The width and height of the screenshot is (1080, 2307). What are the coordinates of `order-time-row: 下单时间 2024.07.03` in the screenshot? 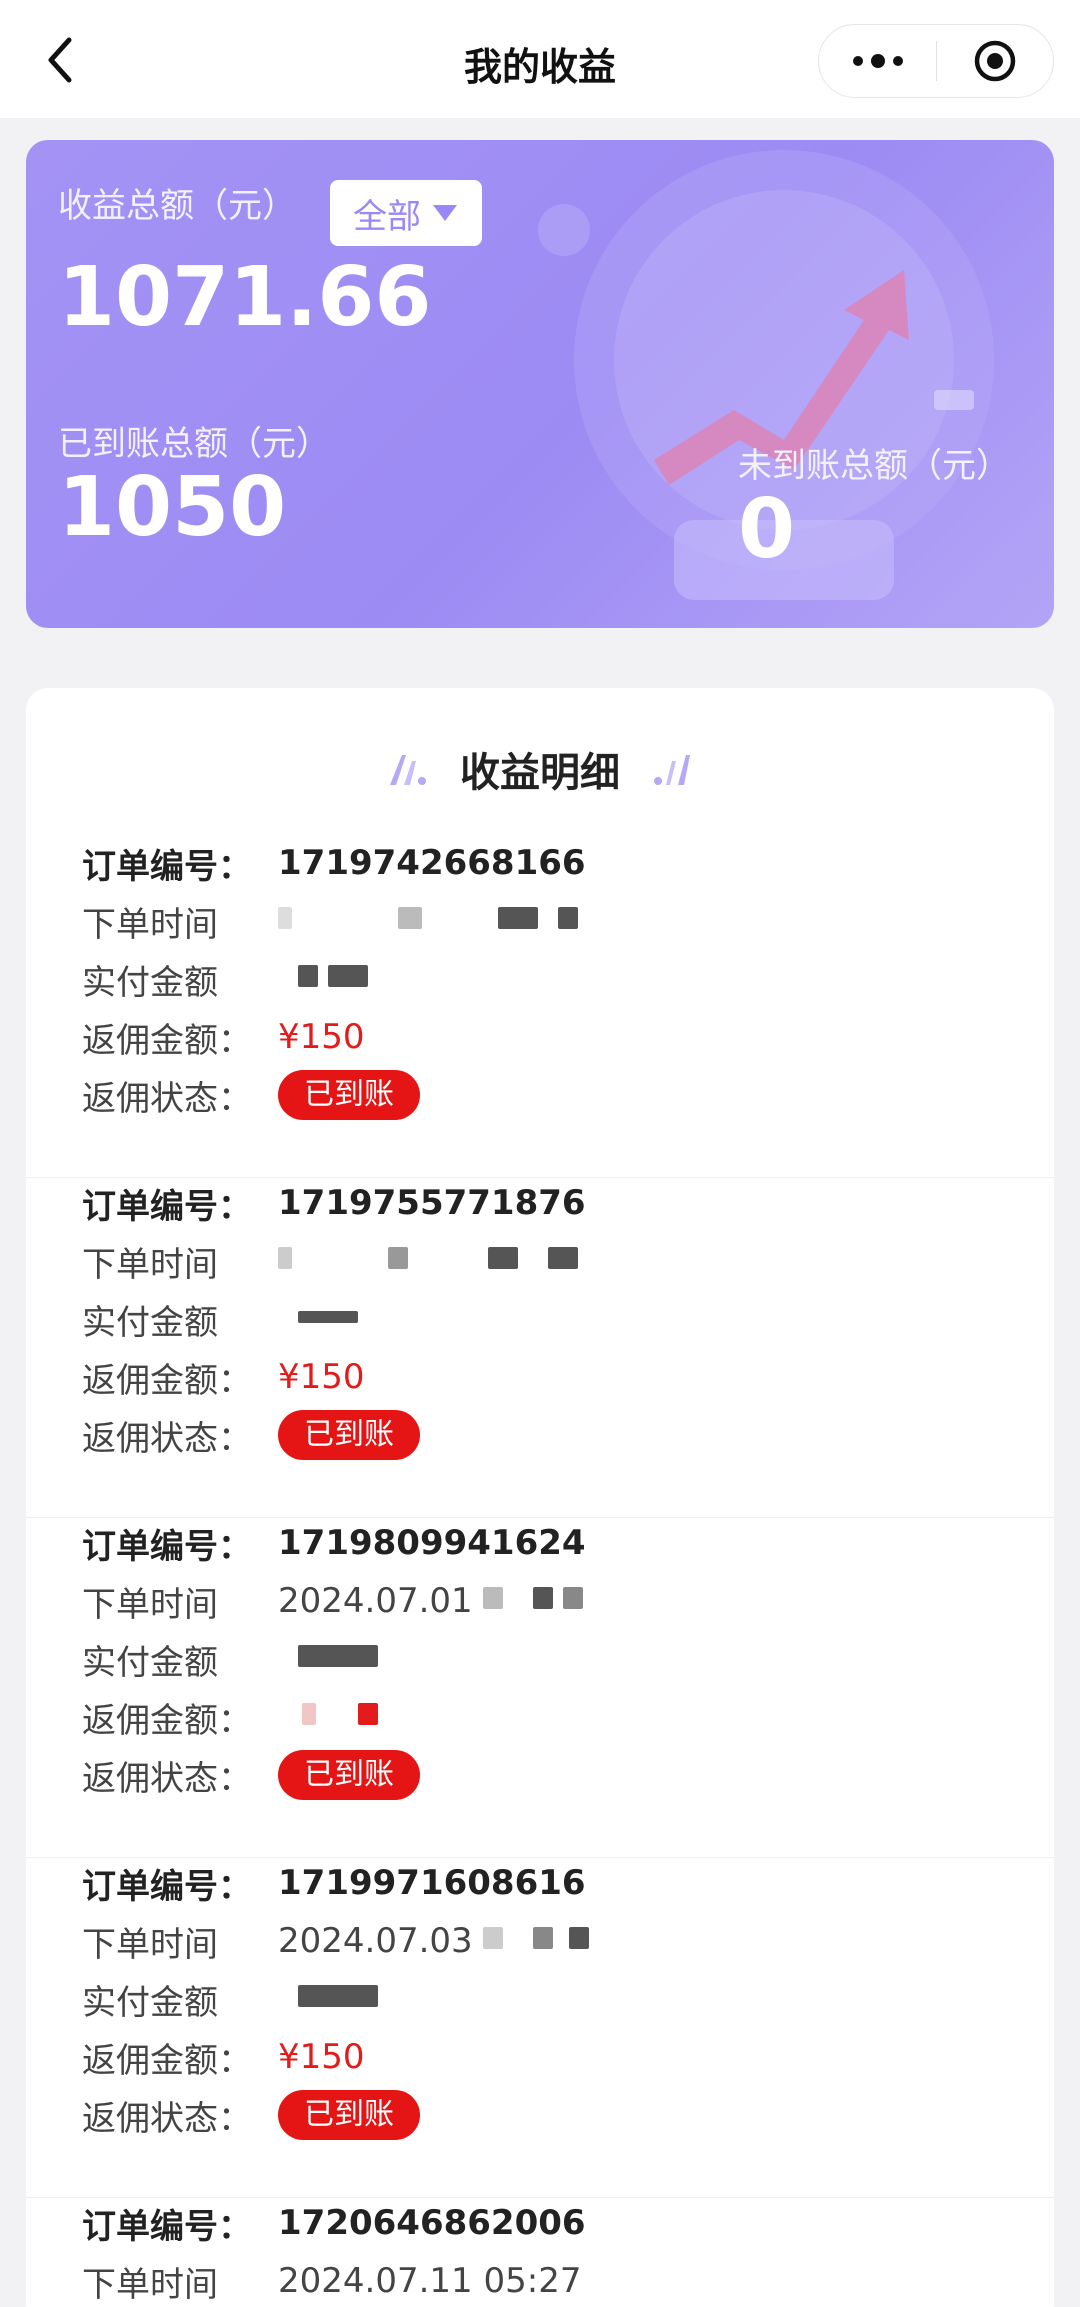 It's located at (337, 1941).